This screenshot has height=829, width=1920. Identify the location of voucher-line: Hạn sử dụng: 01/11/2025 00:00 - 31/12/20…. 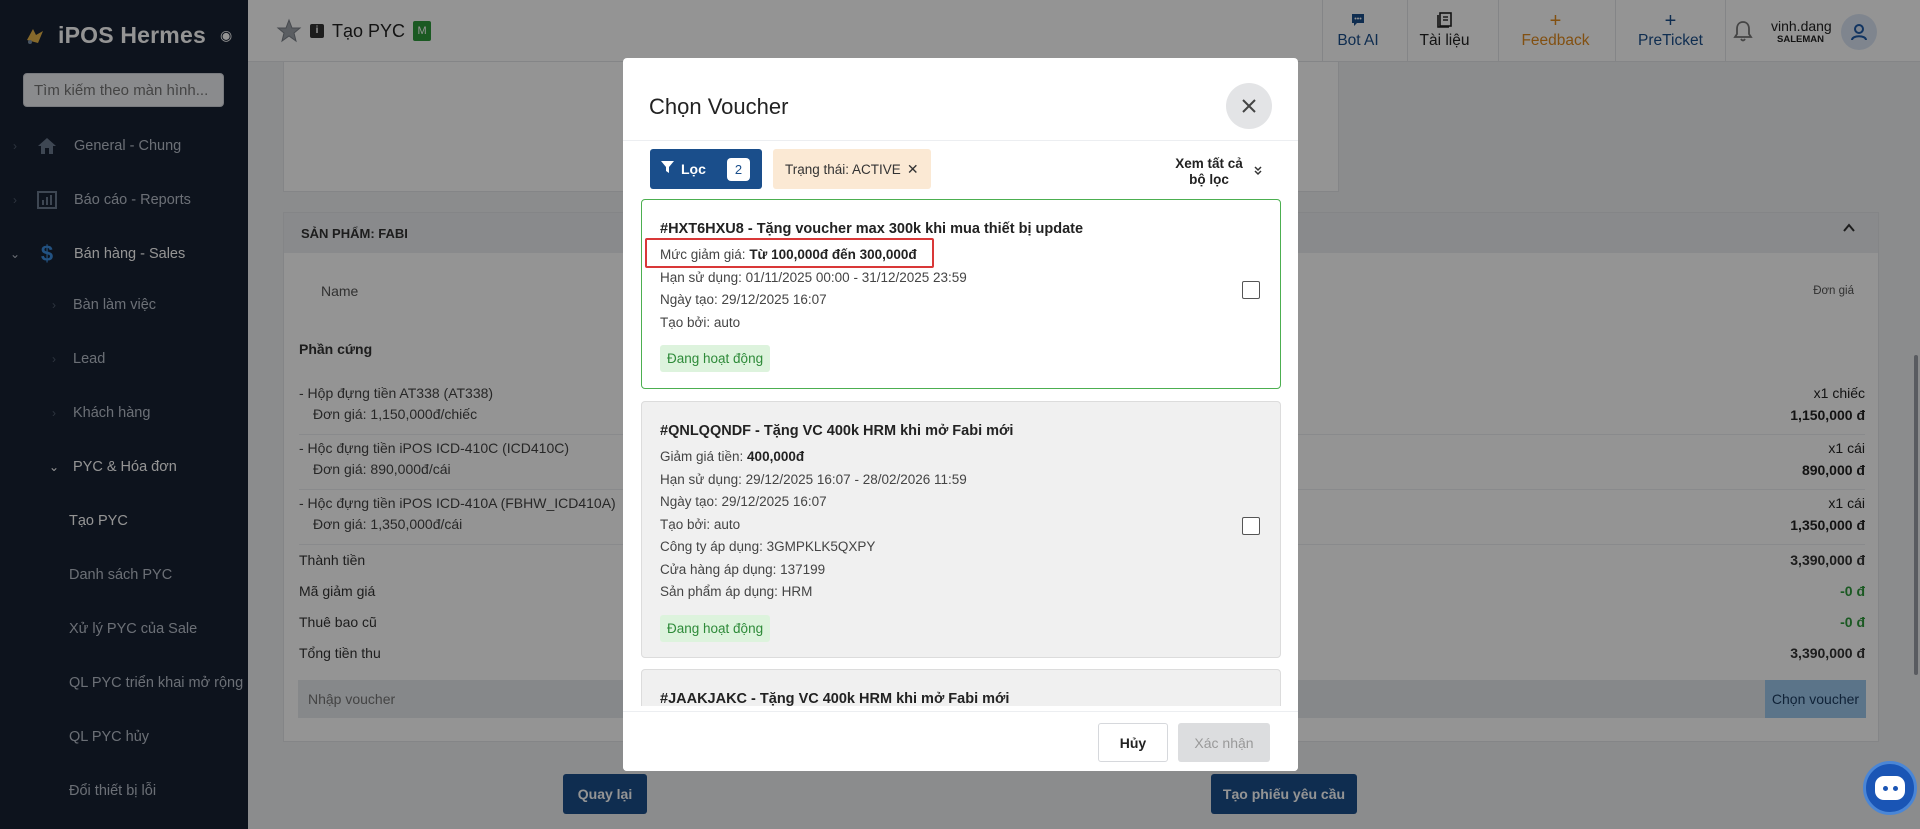
(813, 277).